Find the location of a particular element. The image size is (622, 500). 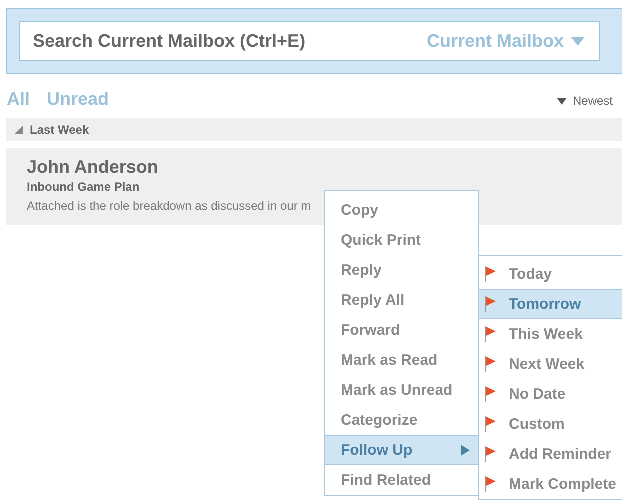

menu-item: Mark Complete is located at coordinates (550, 484).